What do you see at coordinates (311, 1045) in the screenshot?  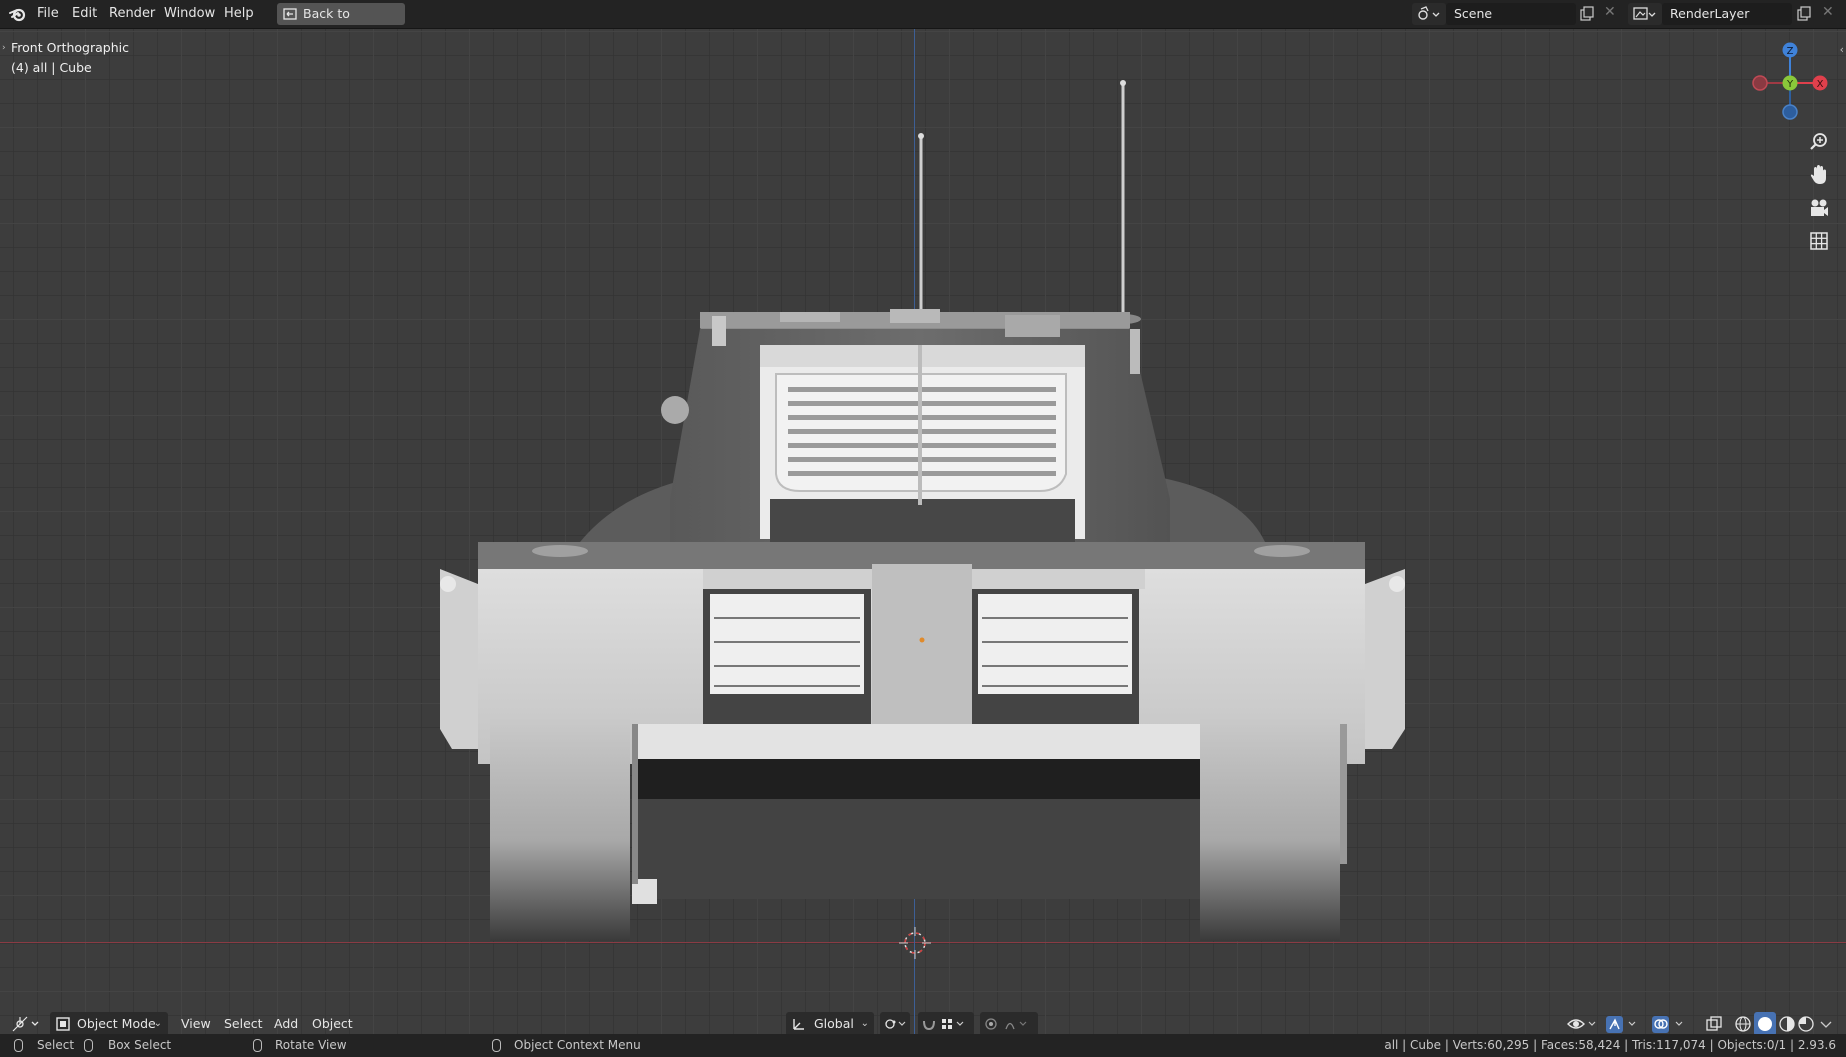 I see `status-rotate-view: Rotate View` at bounding box center [311, 1045].